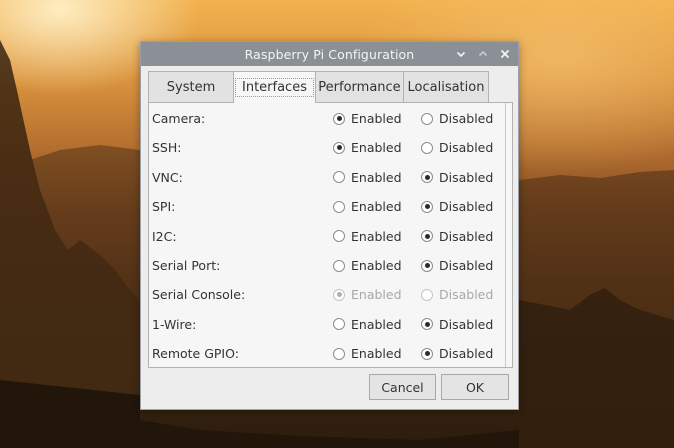  I want to click on interface-label: I2C:, so click(164, 236).